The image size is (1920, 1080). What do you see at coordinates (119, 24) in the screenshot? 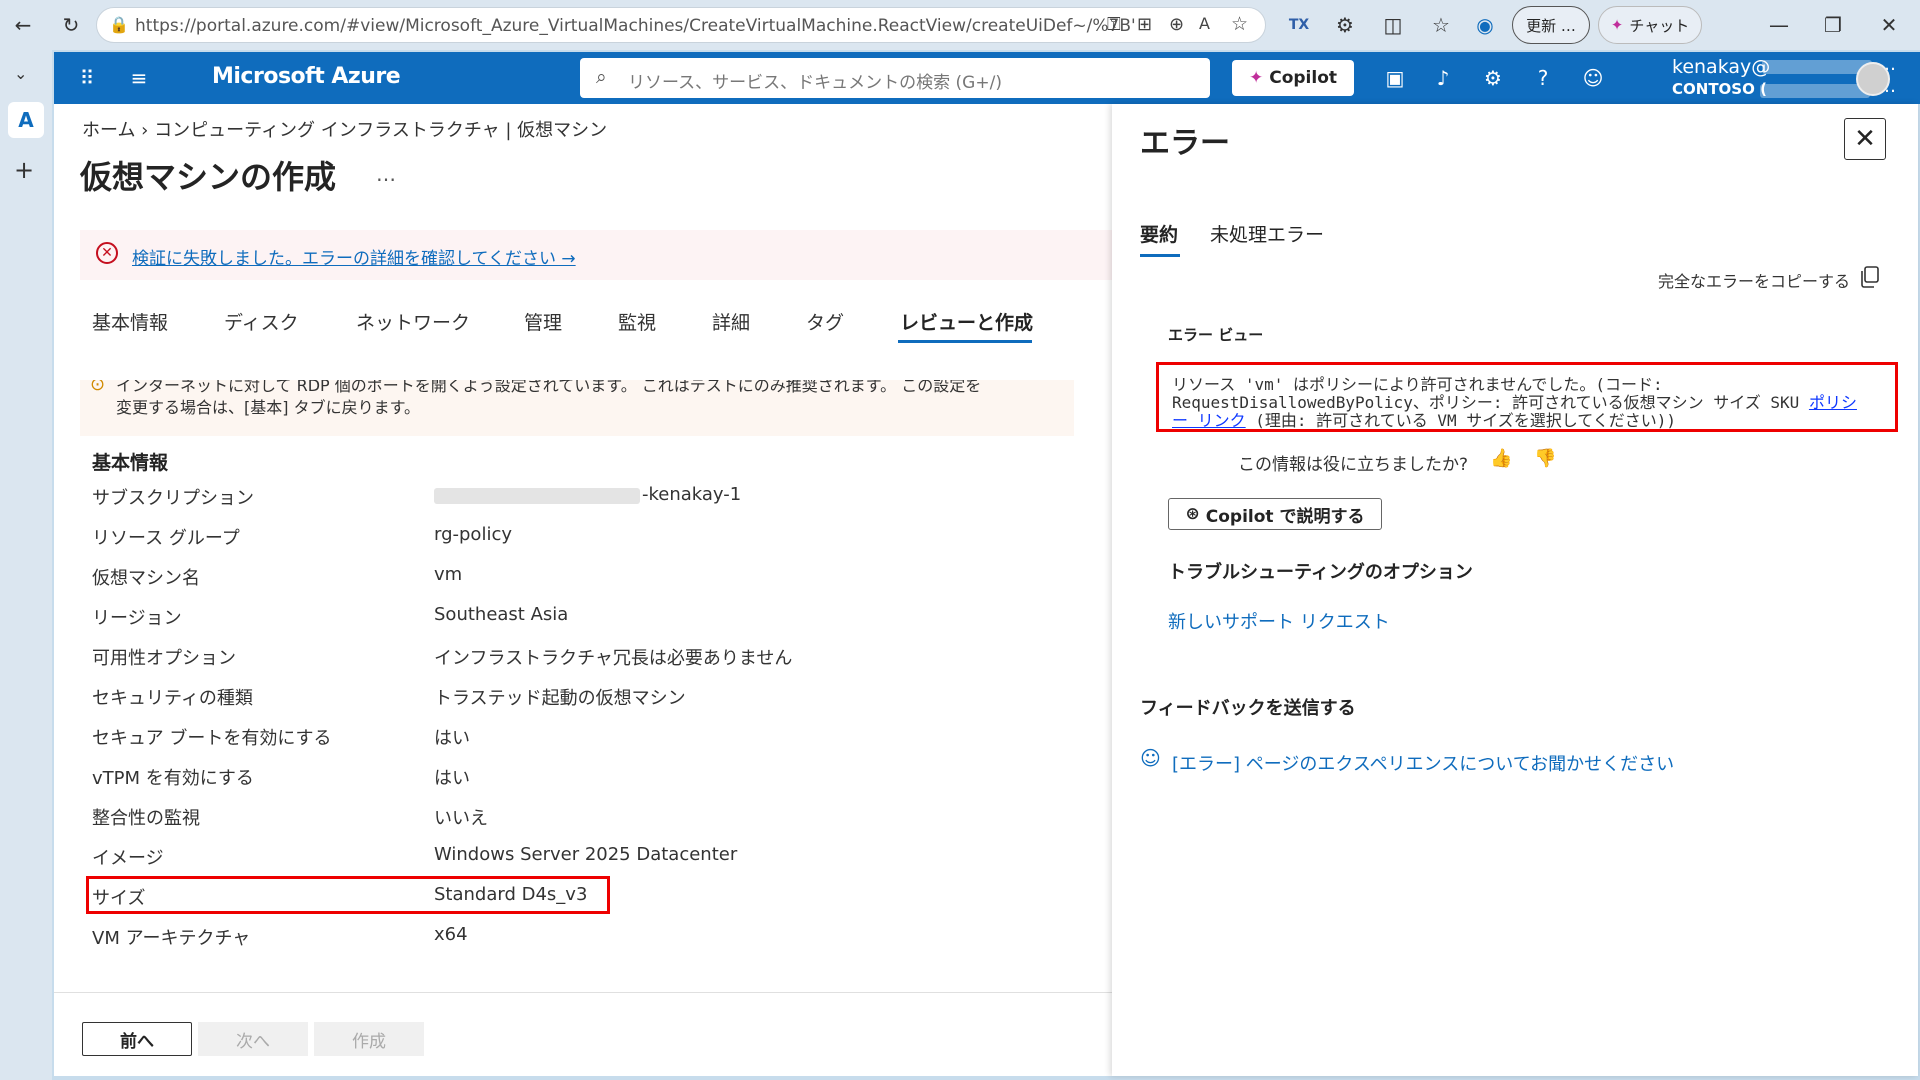
I see `lock-icon: 🔒` at bounding box center [119, 24].